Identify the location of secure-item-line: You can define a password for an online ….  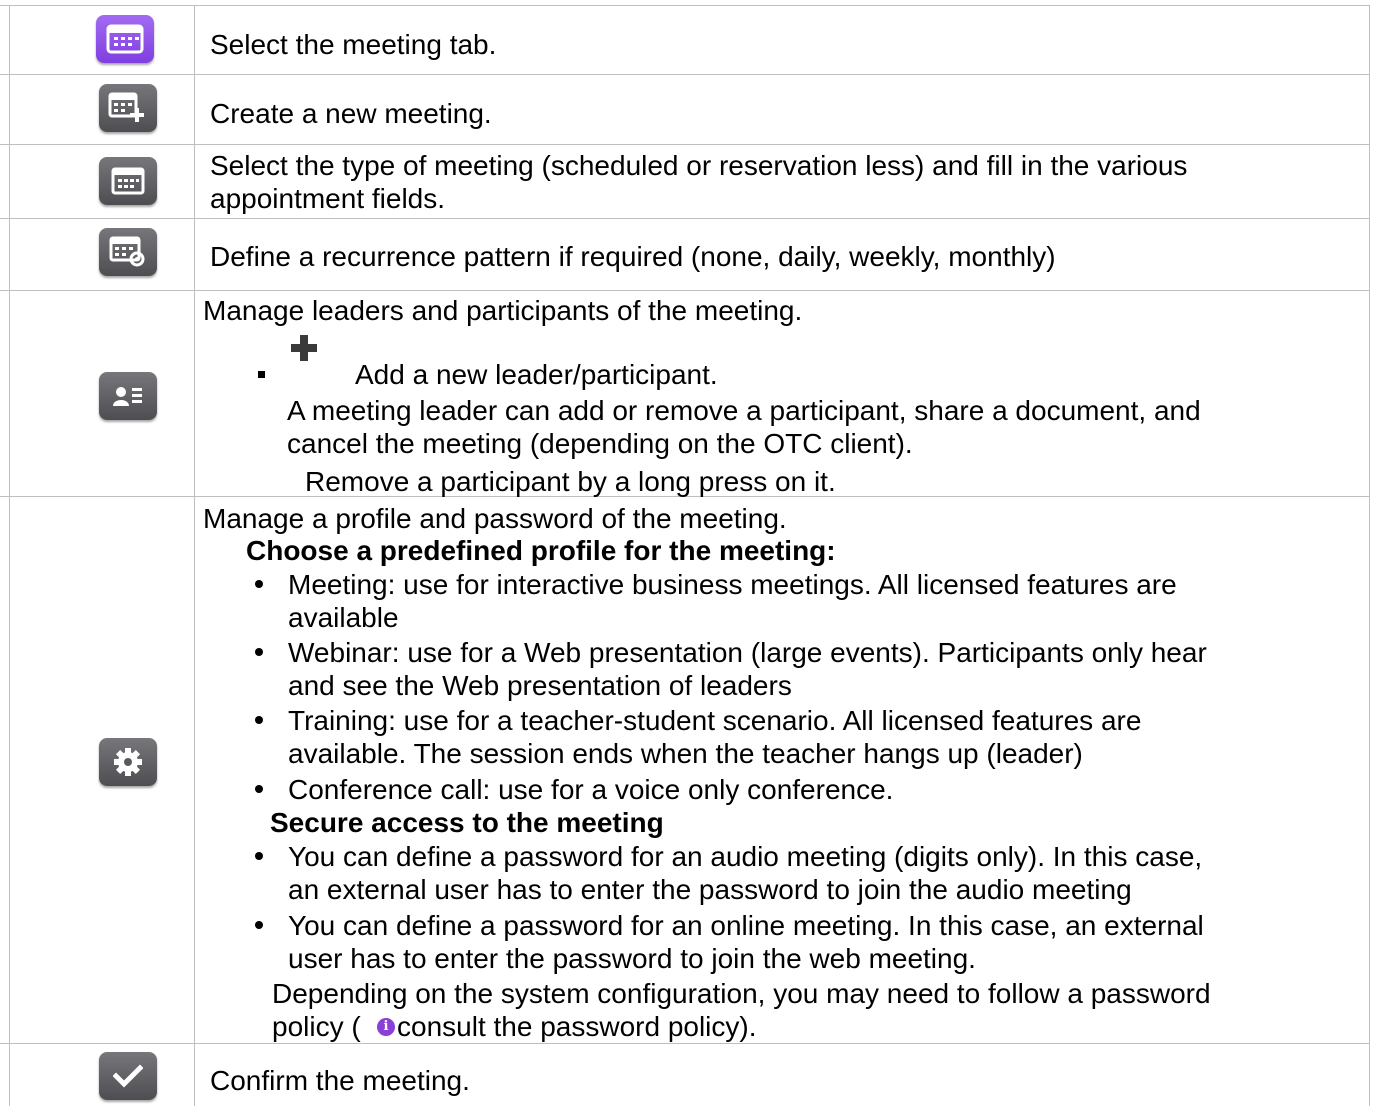
(746, 925).